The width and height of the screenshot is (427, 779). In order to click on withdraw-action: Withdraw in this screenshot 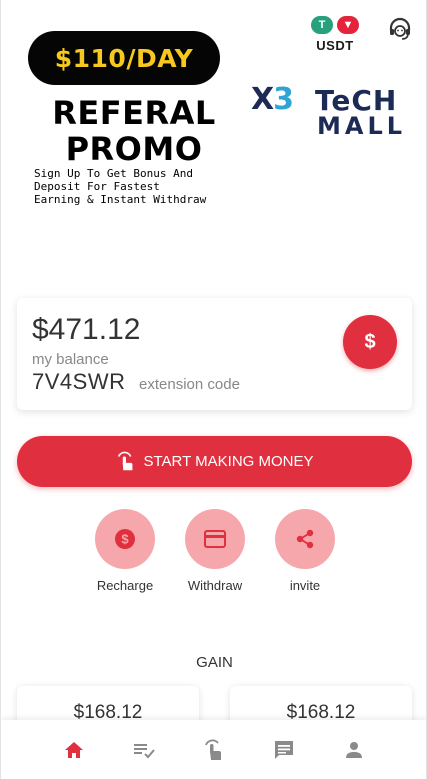, I will do `click(215, 551)`.